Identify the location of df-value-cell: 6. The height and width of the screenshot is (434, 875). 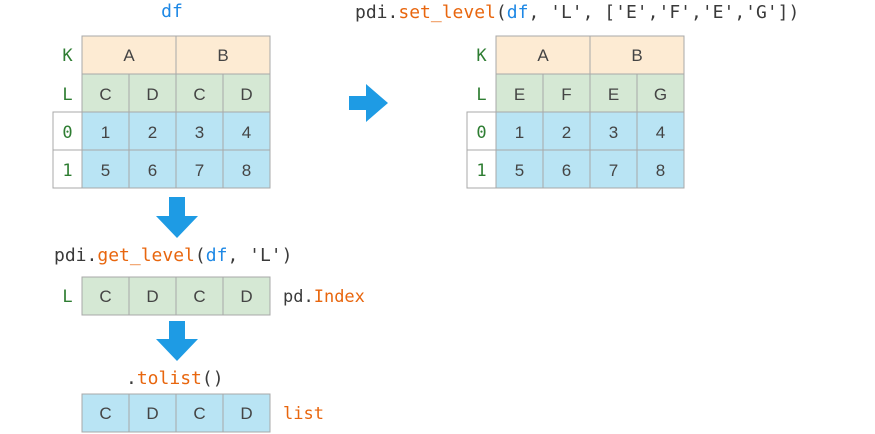
(152, 170).